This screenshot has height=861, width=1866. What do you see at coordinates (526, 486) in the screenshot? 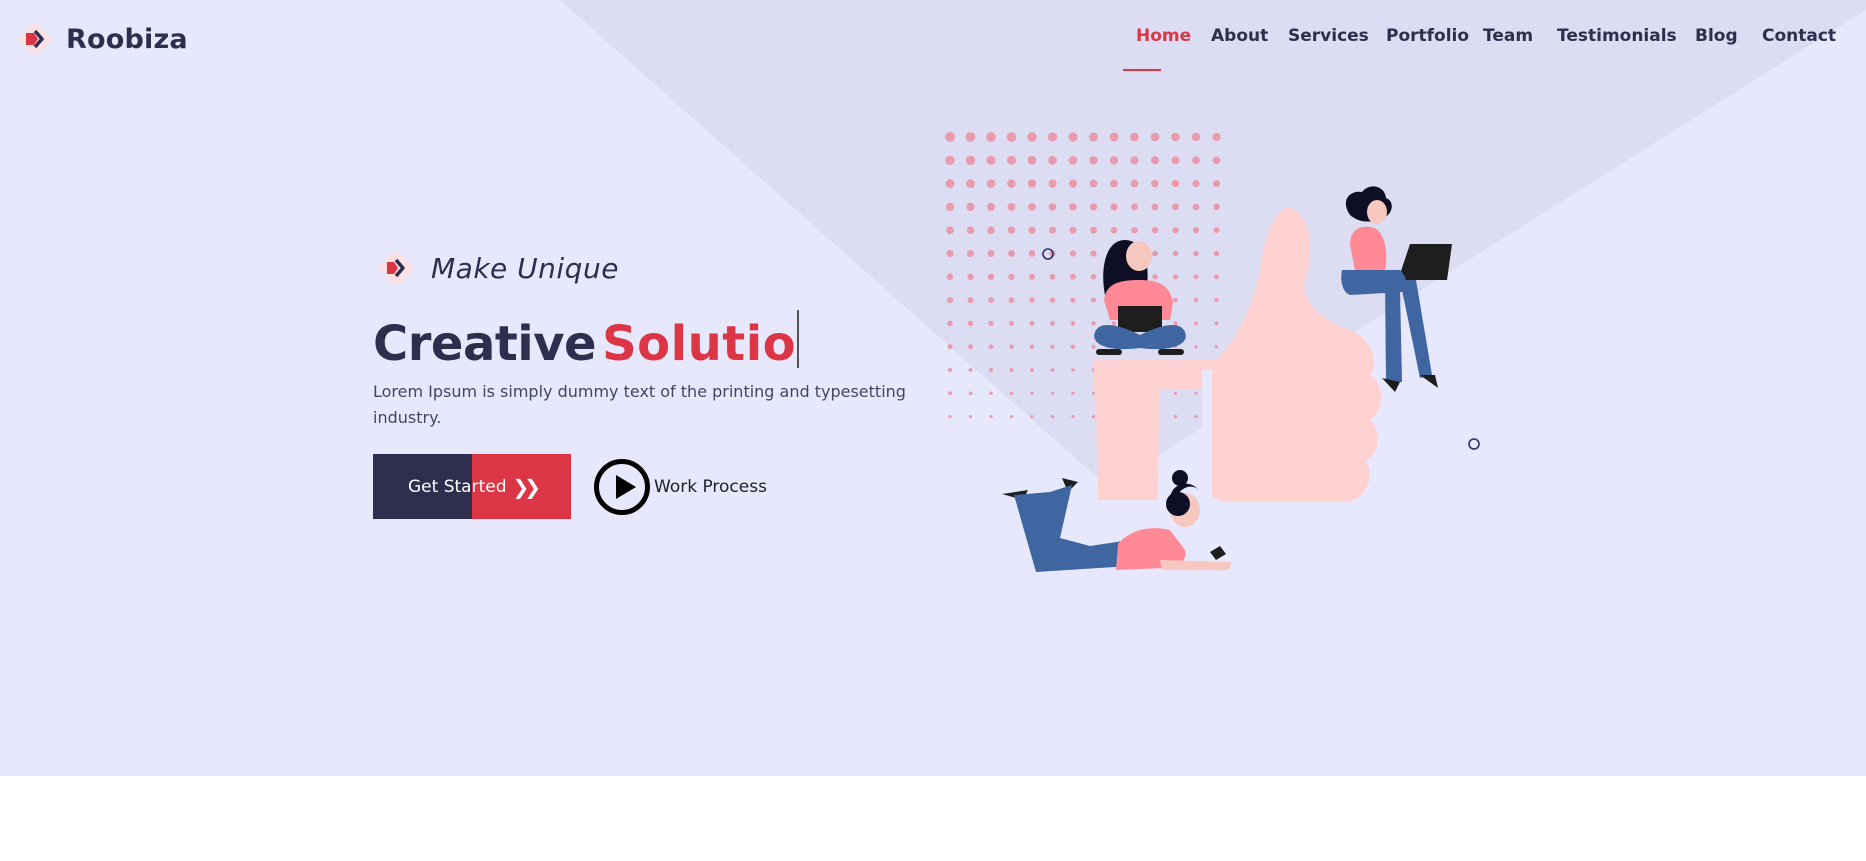
I see `double-chevron-right-icon: ❯❯` at bounding box center [526, 486].